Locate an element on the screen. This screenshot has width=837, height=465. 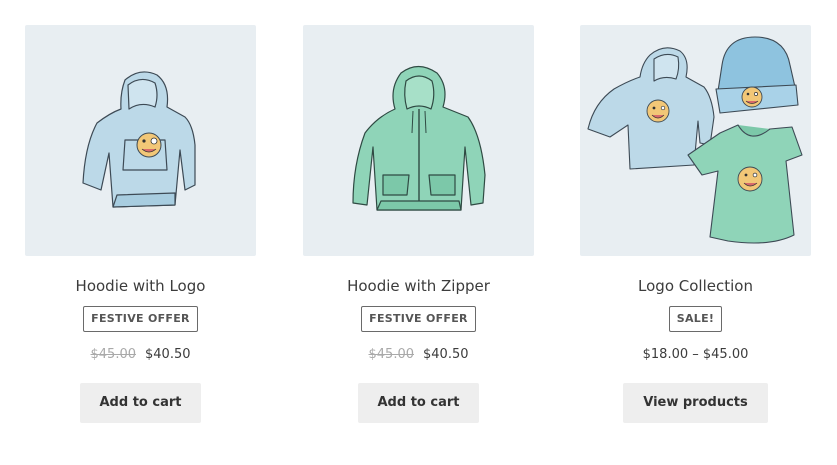
product-title: Hoodie with Zipper is located at coordinates (418, 286).